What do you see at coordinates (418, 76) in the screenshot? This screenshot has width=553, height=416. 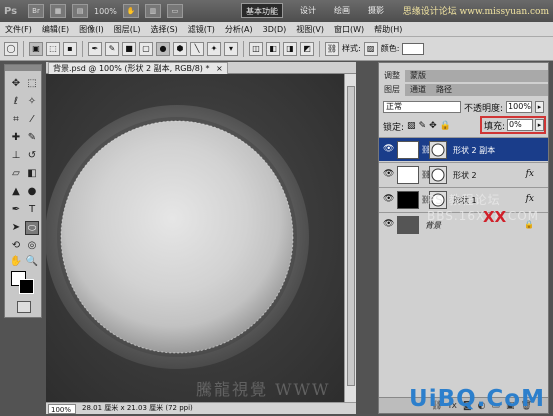 I see `tab-masks: 蒙版` at bounding box center [418, 76].